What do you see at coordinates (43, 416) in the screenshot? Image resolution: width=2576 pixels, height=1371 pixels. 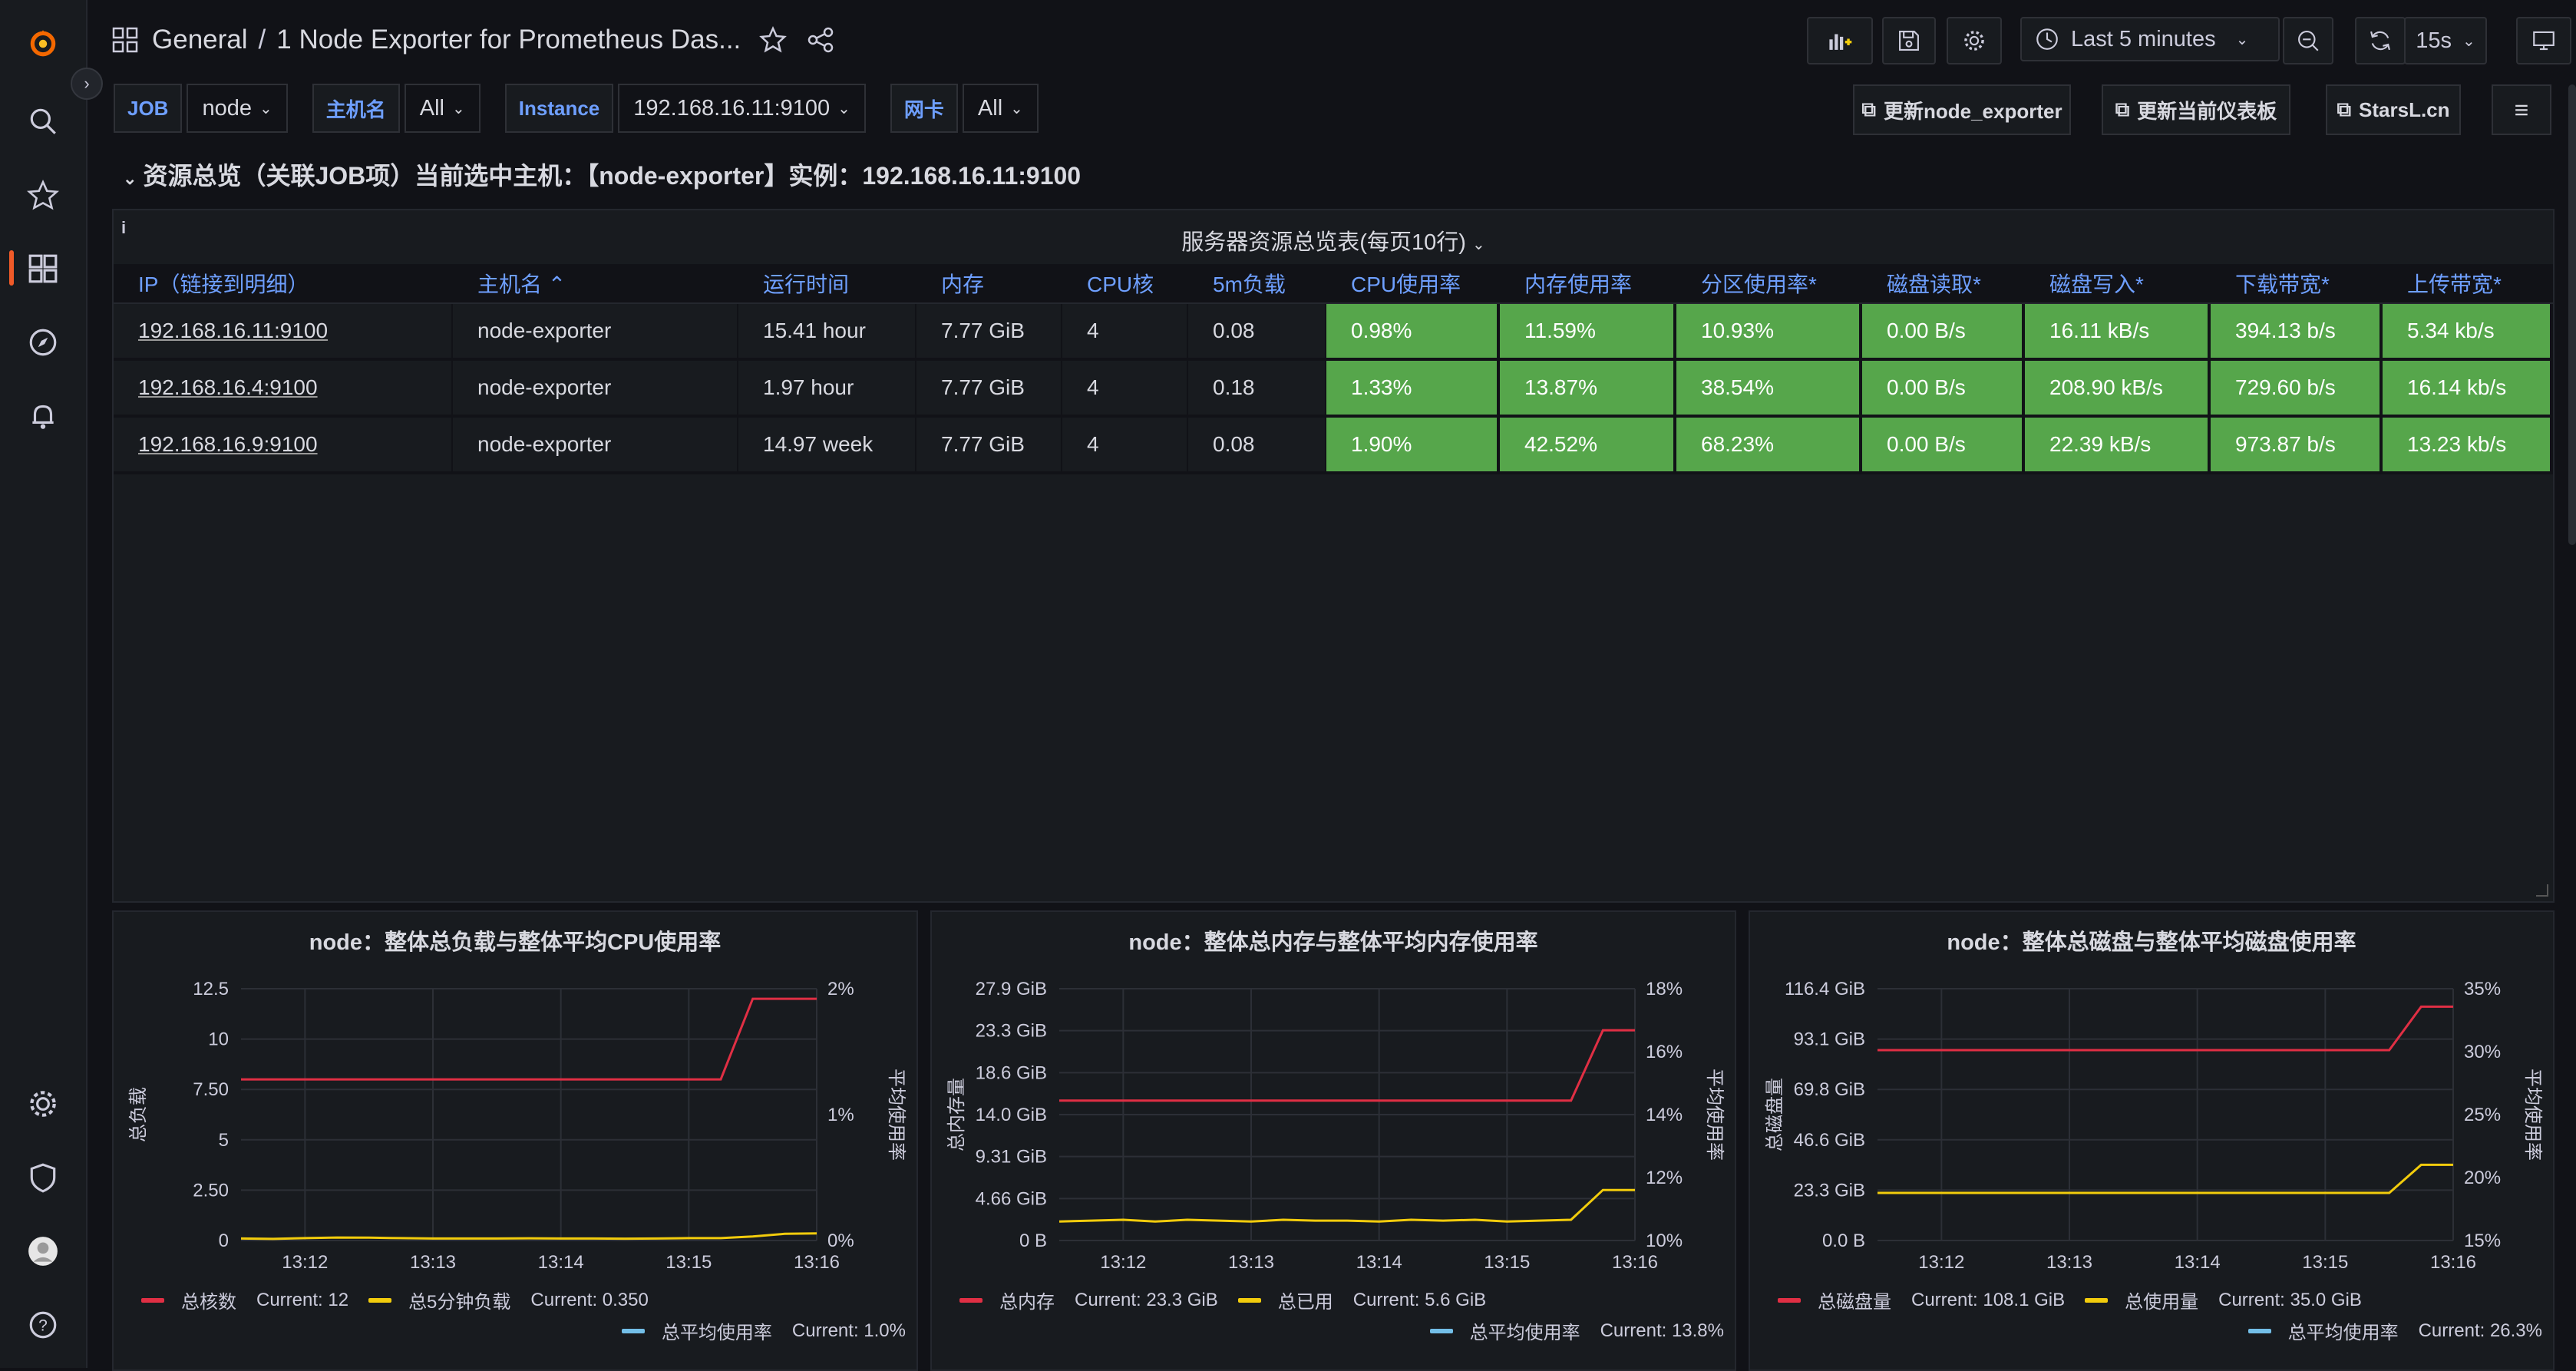 I see `alerting-bell-icon` at bounding box center [43, 416].